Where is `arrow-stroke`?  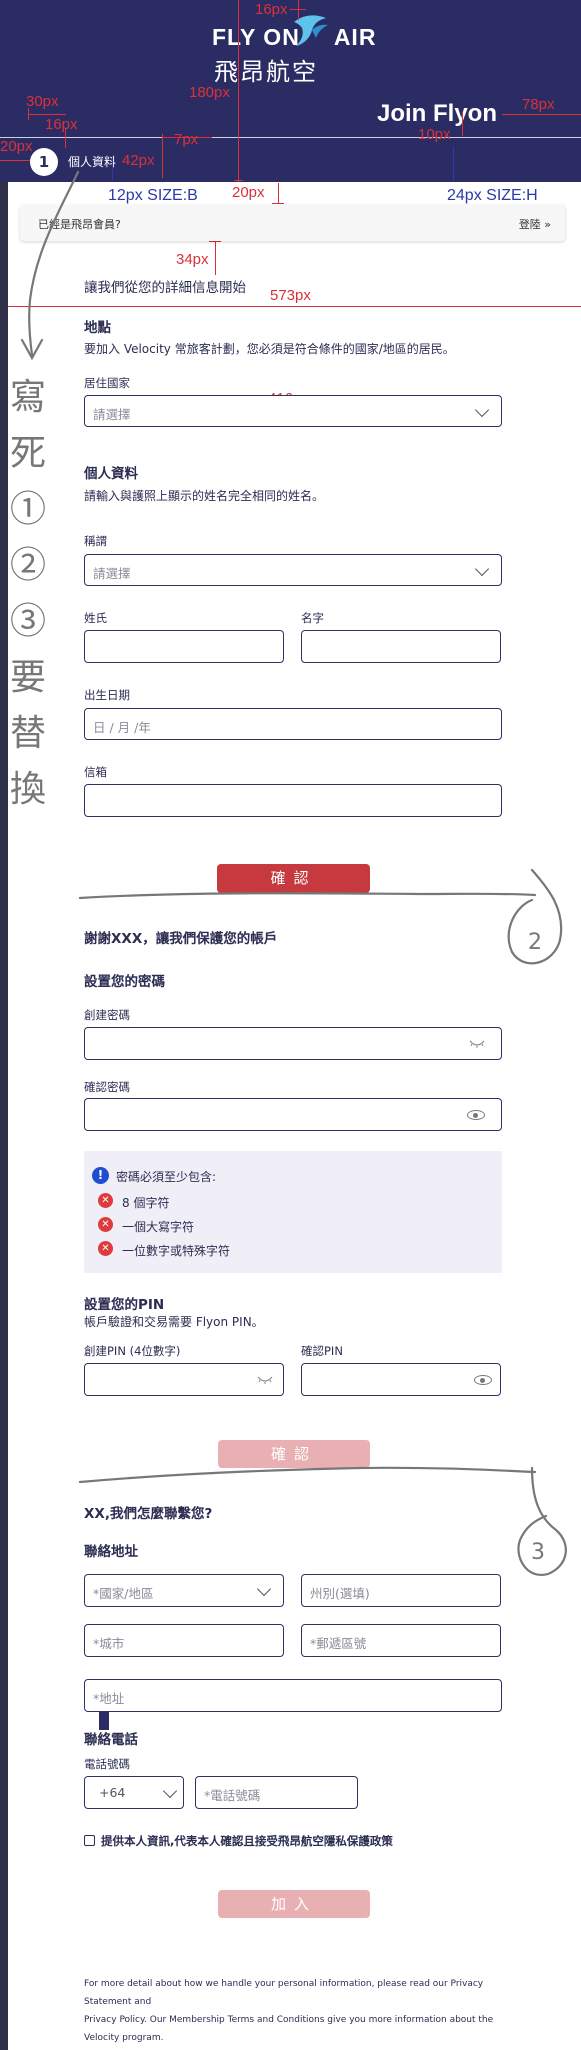
arrow-stroke is located at coordinates (54, 263).